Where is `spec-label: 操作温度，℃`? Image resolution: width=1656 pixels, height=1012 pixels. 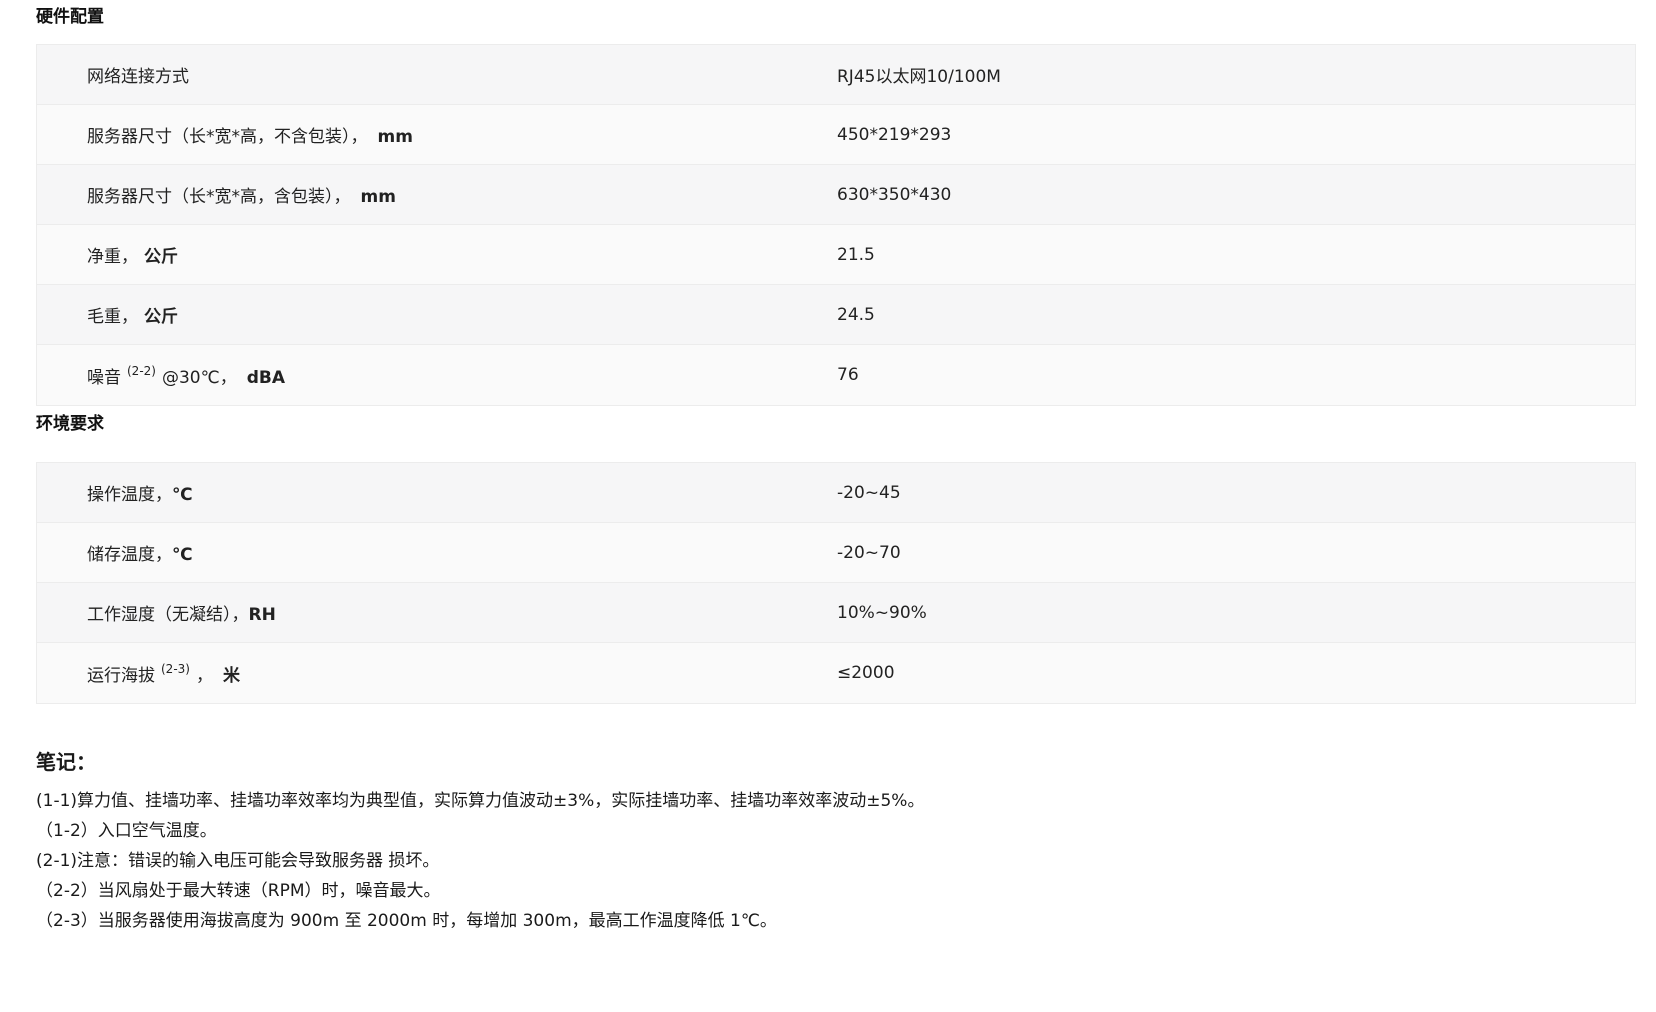
spec-label: 操作温度，℃ is located at coordinates (437, 492).